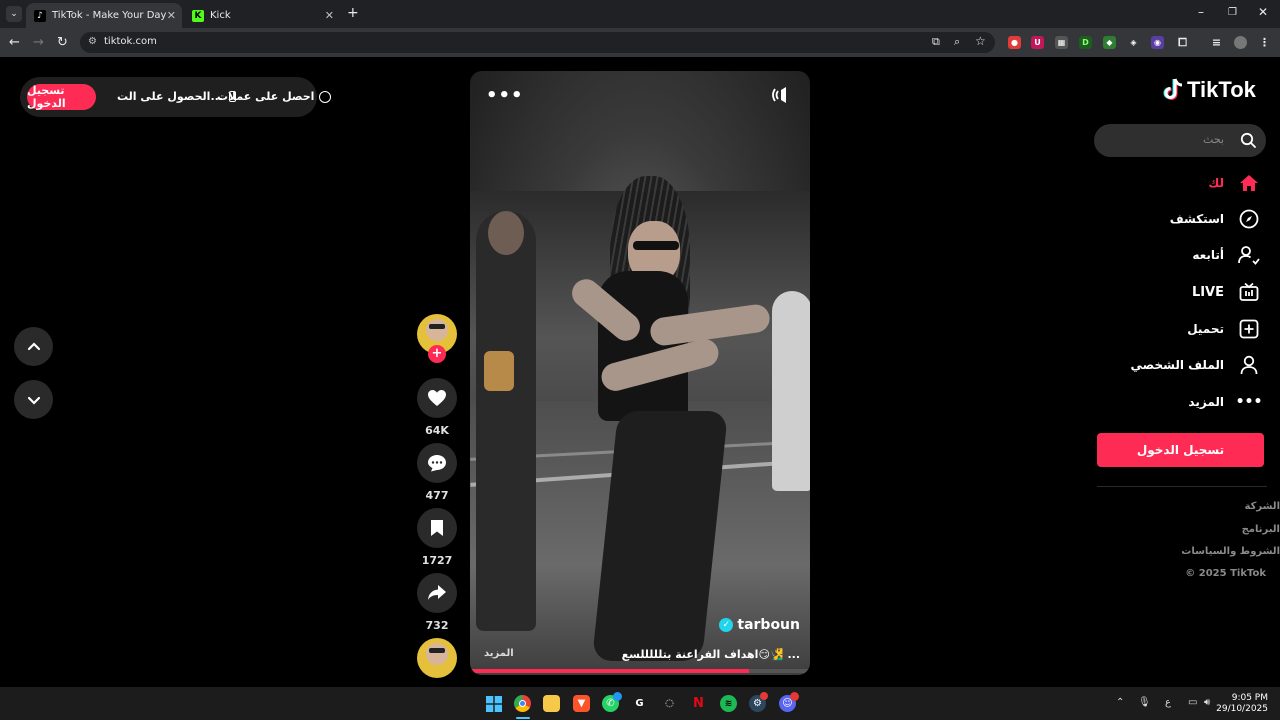  Describe the element at coordinates (728, 703) in the screenshot. I see `spotify-icon: ≋` at that location.